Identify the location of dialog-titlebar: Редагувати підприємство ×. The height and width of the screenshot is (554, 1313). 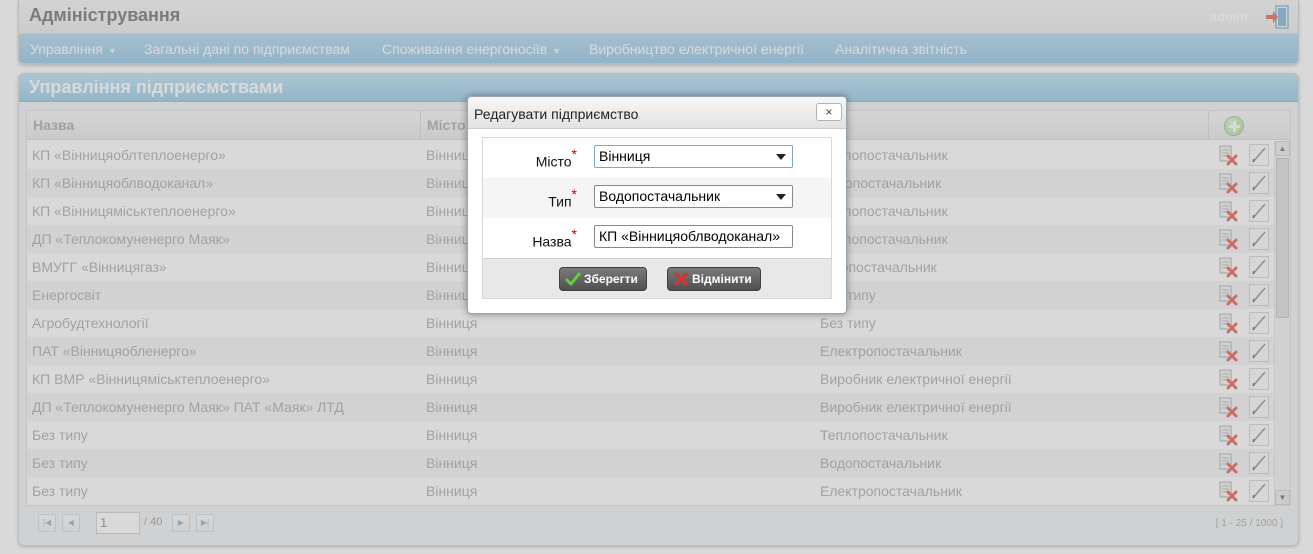
(657, 113).